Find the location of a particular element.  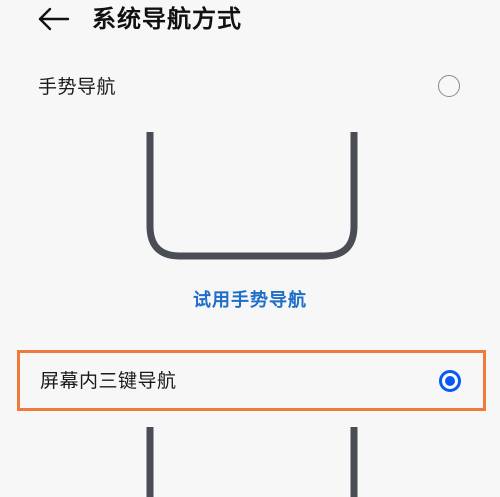

three-key-phone-illustration is located at coordinates (252, 462).